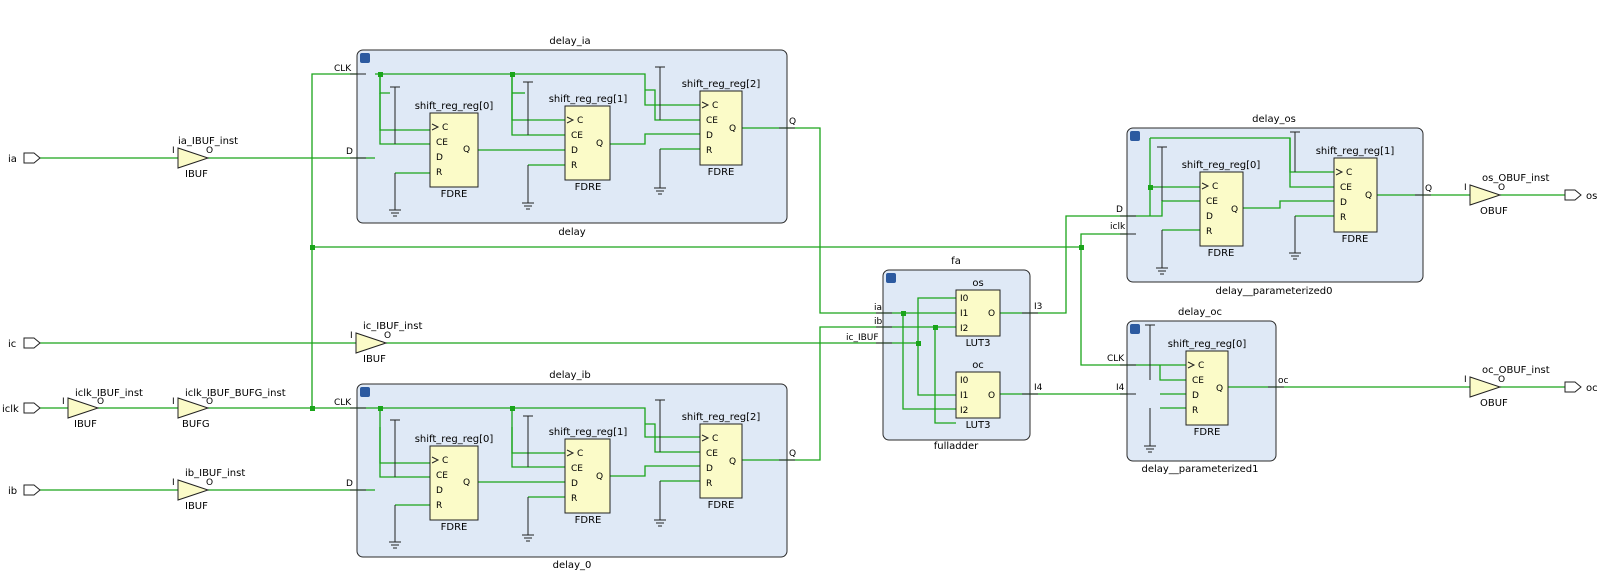 This screenshot has width=1612, height=577. Describe the element at coordinates (1274, 119) in the screenshot. I see `module-title: delay_os` at that location.